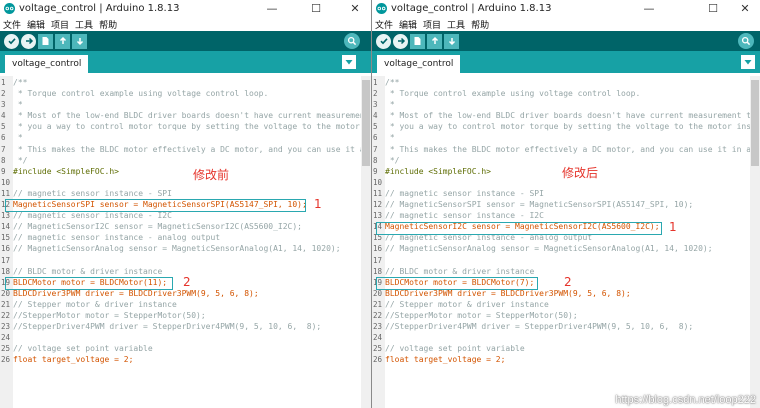  I want to click on code-line-13: 13// magnetic sensor instance - I2C, so click(458, 216).